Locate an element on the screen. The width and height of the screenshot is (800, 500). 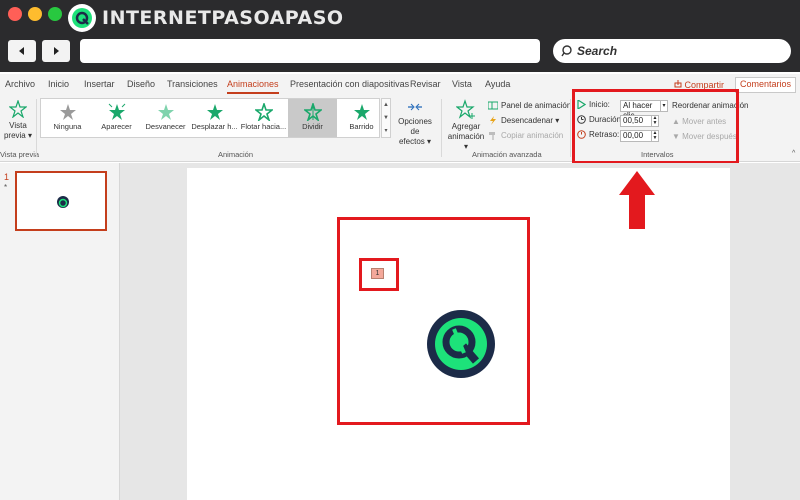
up-arrow-annotation-icon is located at coordinates (637, 203).